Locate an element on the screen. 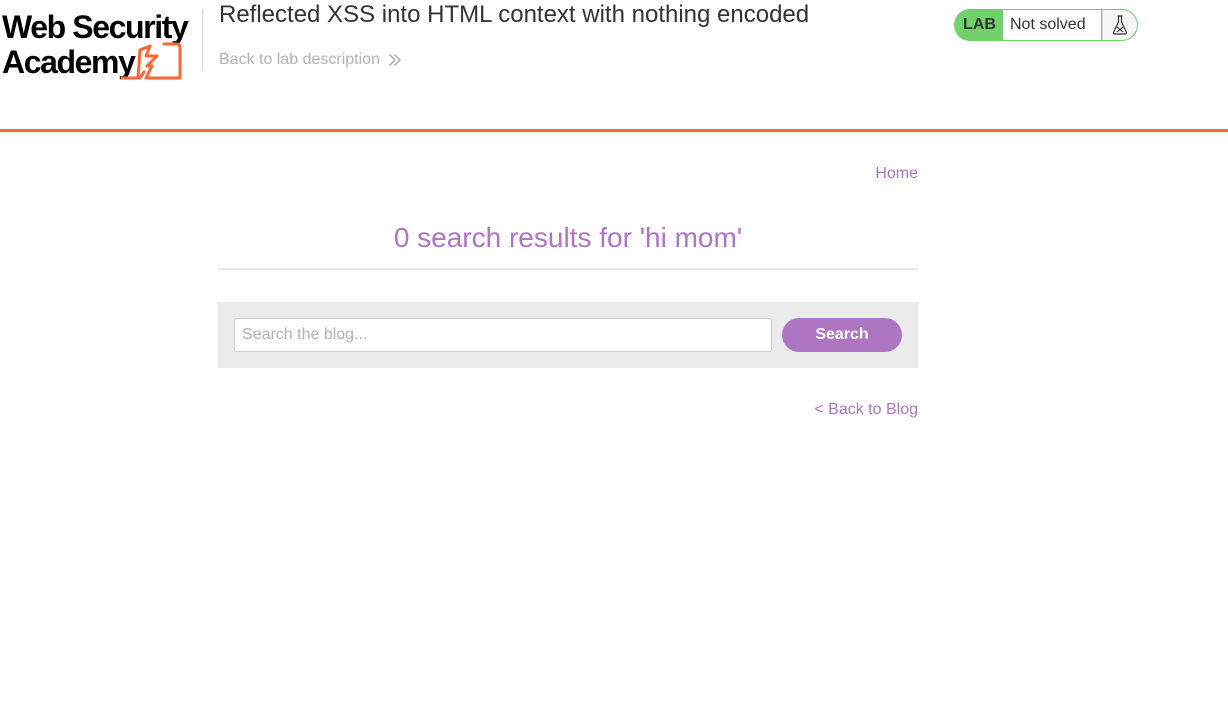 This screenshot has height=703, width=1228. back-to-lab-description-link: Back to lab description is located at coordinates (310, 60).